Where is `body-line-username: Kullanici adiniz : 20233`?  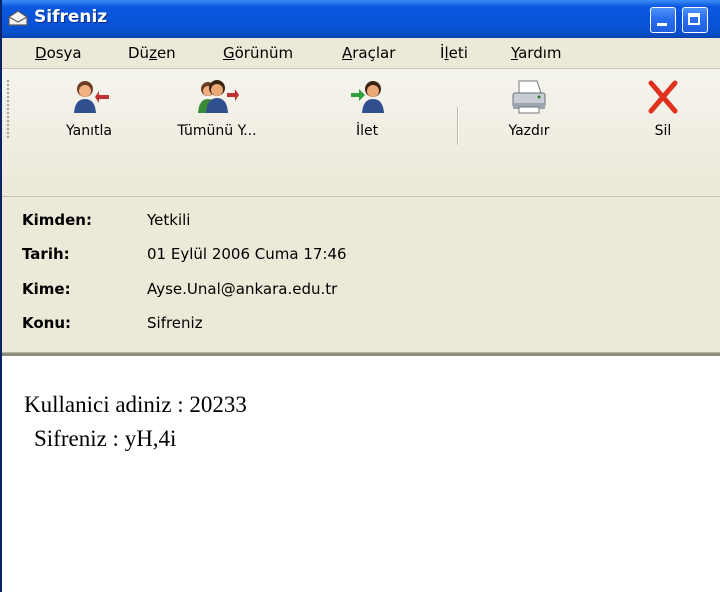 body-line-username: Kullanici adiniz : 20233 is located at coordinates (135, 404).